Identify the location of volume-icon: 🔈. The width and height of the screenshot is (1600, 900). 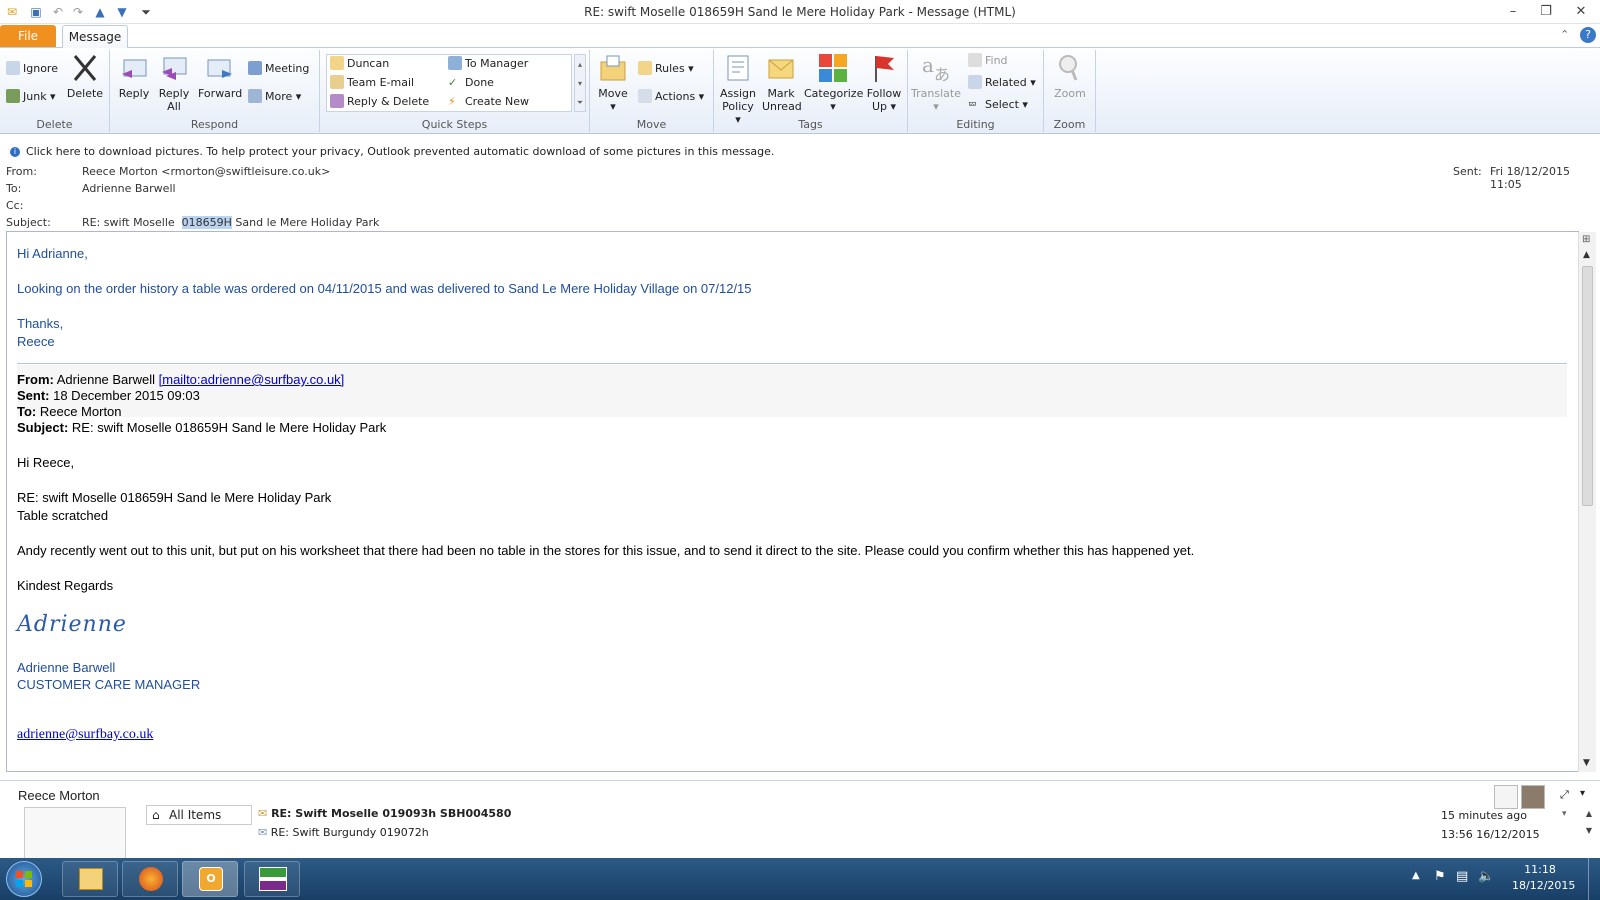
(1486, 876).